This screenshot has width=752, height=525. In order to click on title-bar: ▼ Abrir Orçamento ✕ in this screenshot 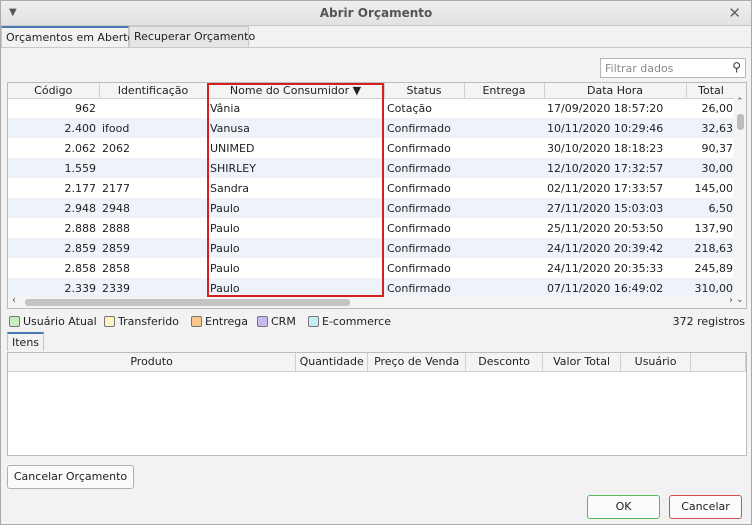, I will do `click(376, 13)`.